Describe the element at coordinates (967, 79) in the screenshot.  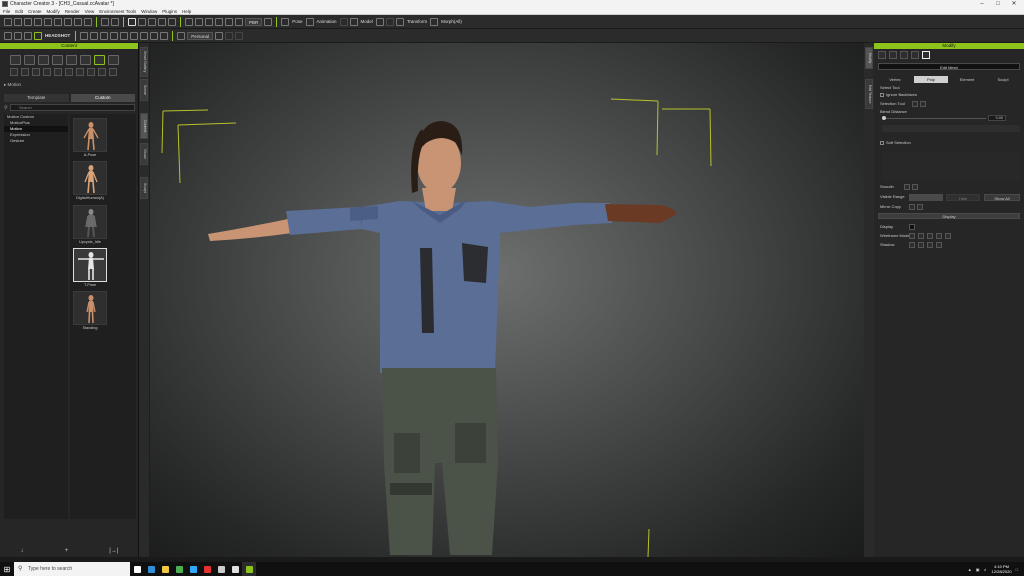
I see `tab-element: Element` at that location.